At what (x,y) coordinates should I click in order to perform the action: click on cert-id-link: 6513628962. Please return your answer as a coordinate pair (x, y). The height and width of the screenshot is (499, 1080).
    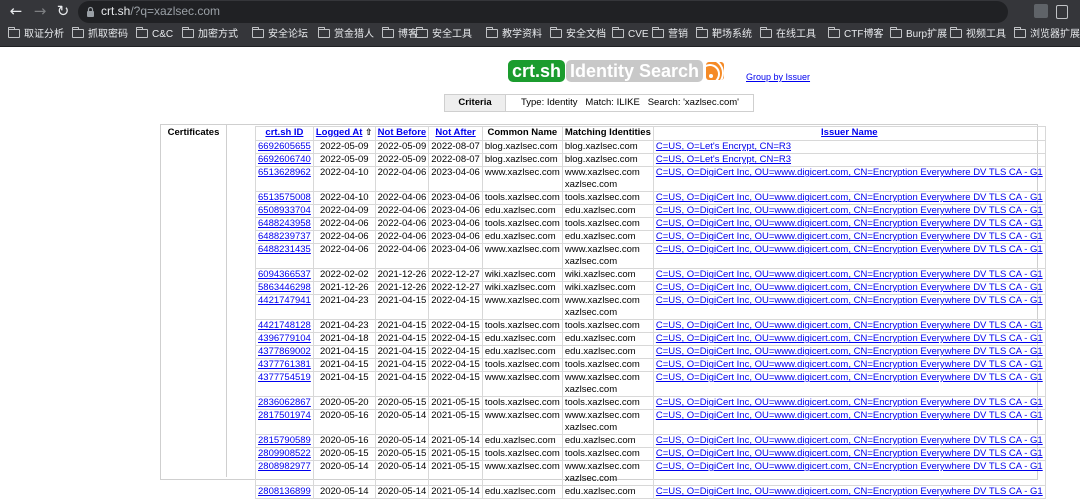
    Looking at the image, I should click on (284, 172).